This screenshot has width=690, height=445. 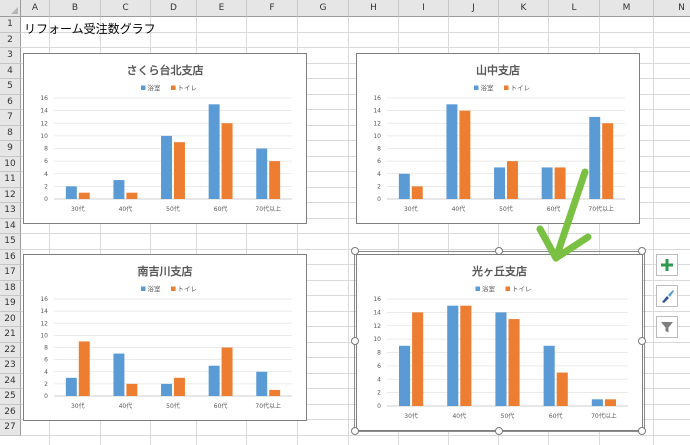 I want to click on row-header-11: 11, so click(x=10, y=180).